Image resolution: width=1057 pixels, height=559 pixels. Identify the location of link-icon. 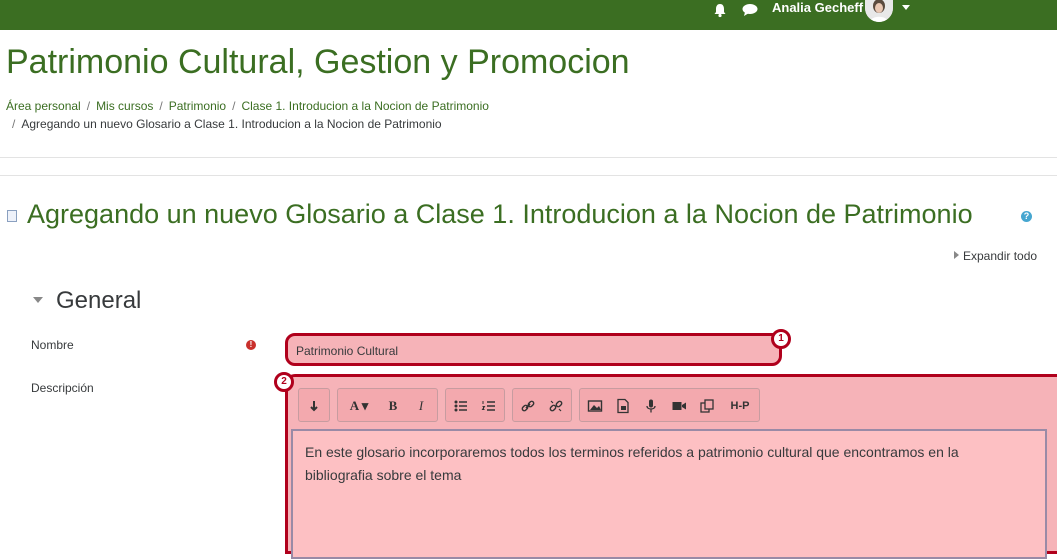
(528, 406).